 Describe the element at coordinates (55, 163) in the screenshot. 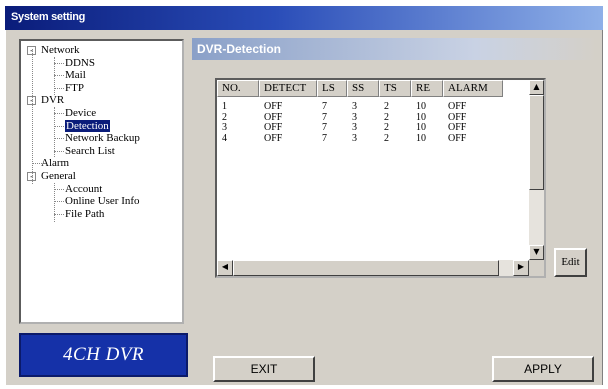

I see `tree-item-alarm: Alarm` at that location.